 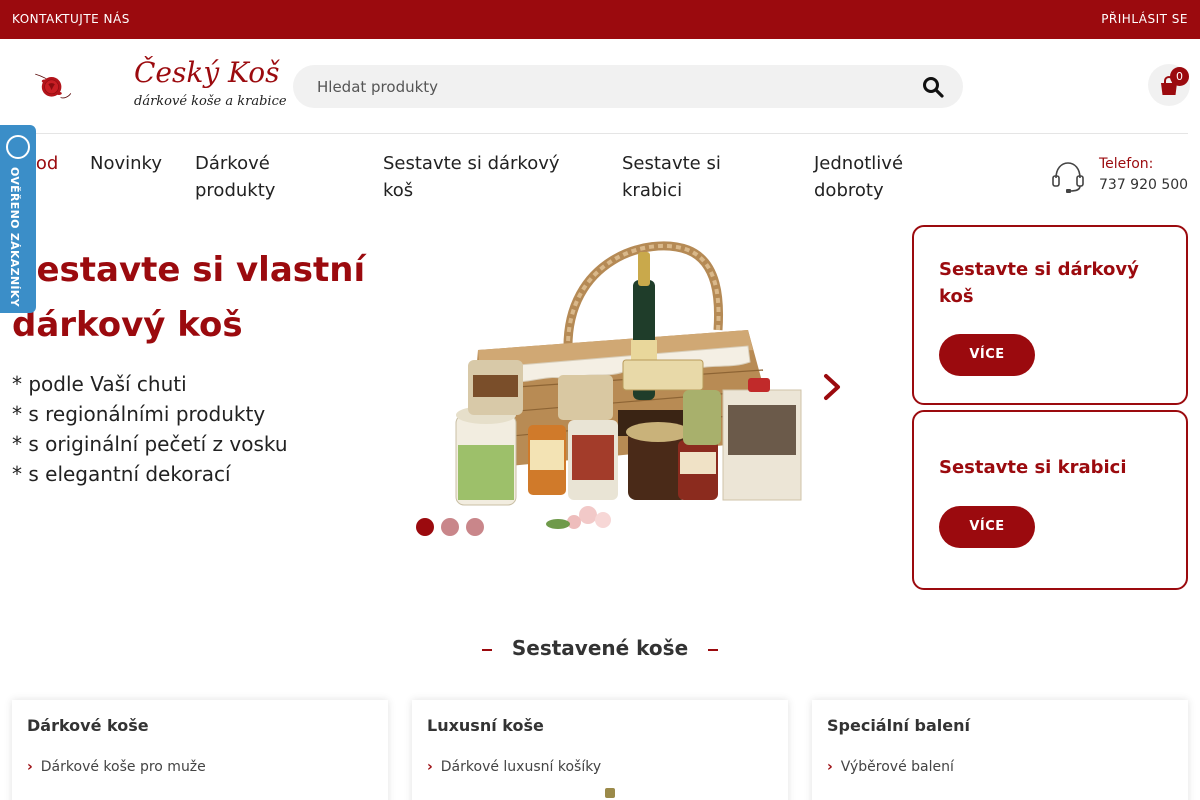 I want to click on category-title: Luxusní koše, so click(x=485, y=725).